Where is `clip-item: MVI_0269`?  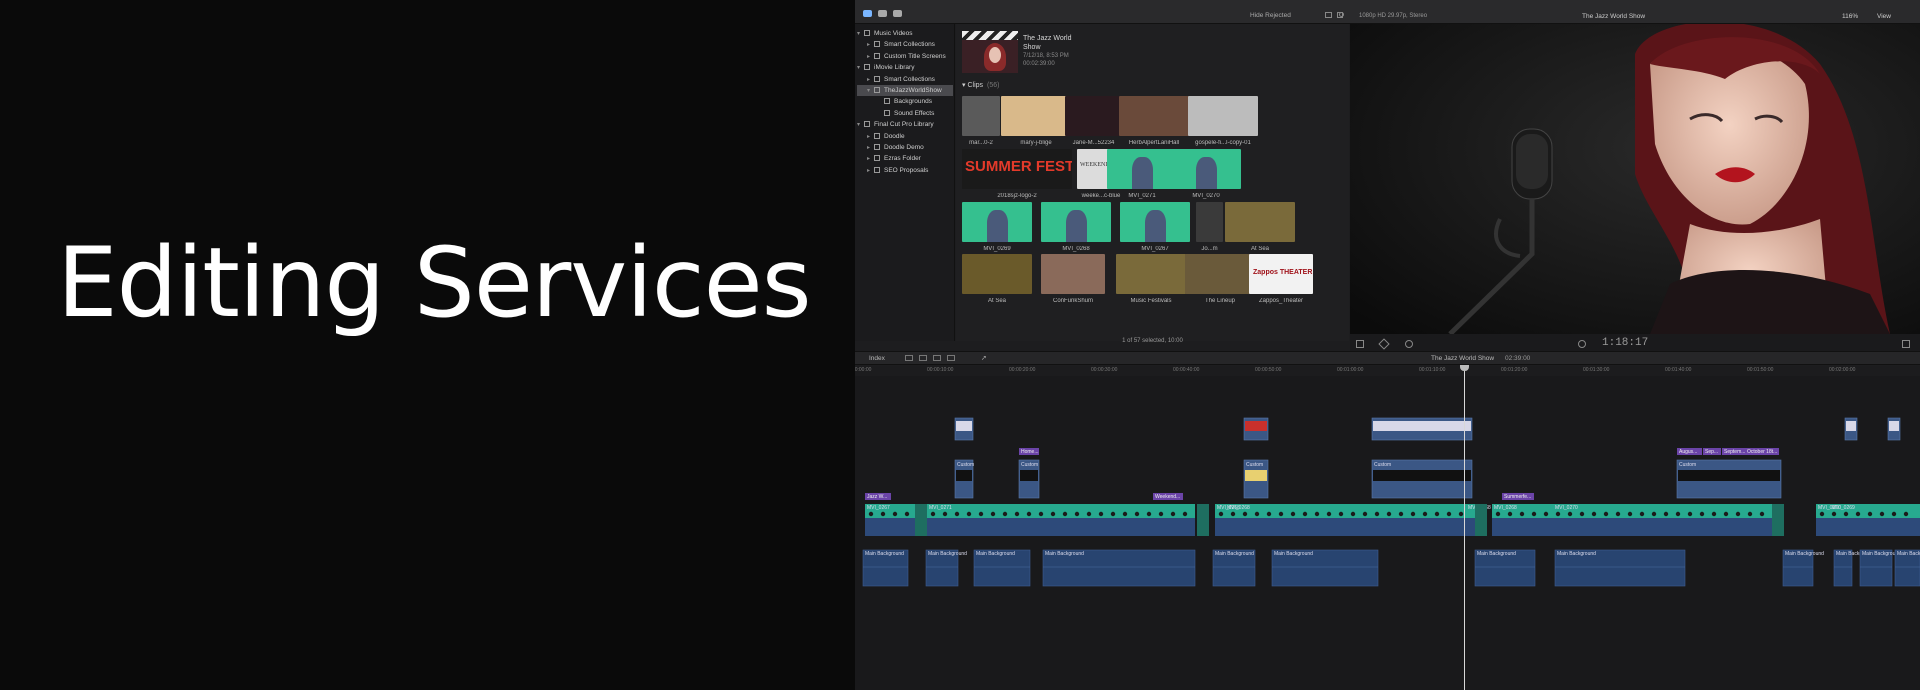 clip-item: MVI_0269 is located at coordinates (997, 228).